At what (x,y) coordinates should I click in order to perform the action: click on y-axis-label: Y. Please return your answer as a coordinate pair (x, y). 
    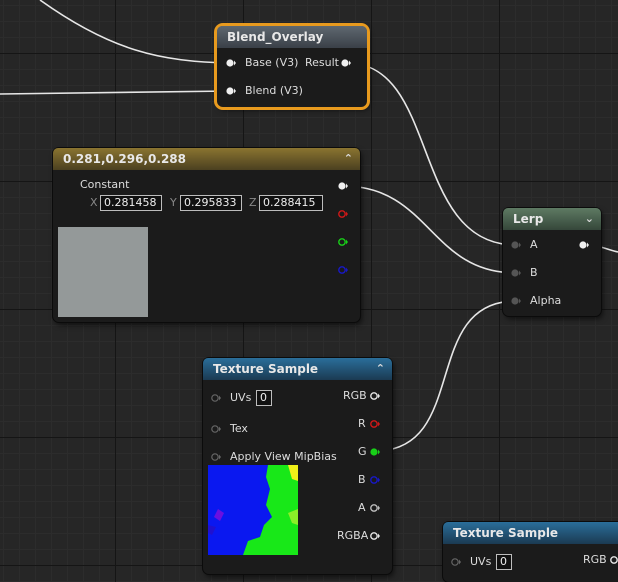
    Looking at the image, I should click on (173, 202).